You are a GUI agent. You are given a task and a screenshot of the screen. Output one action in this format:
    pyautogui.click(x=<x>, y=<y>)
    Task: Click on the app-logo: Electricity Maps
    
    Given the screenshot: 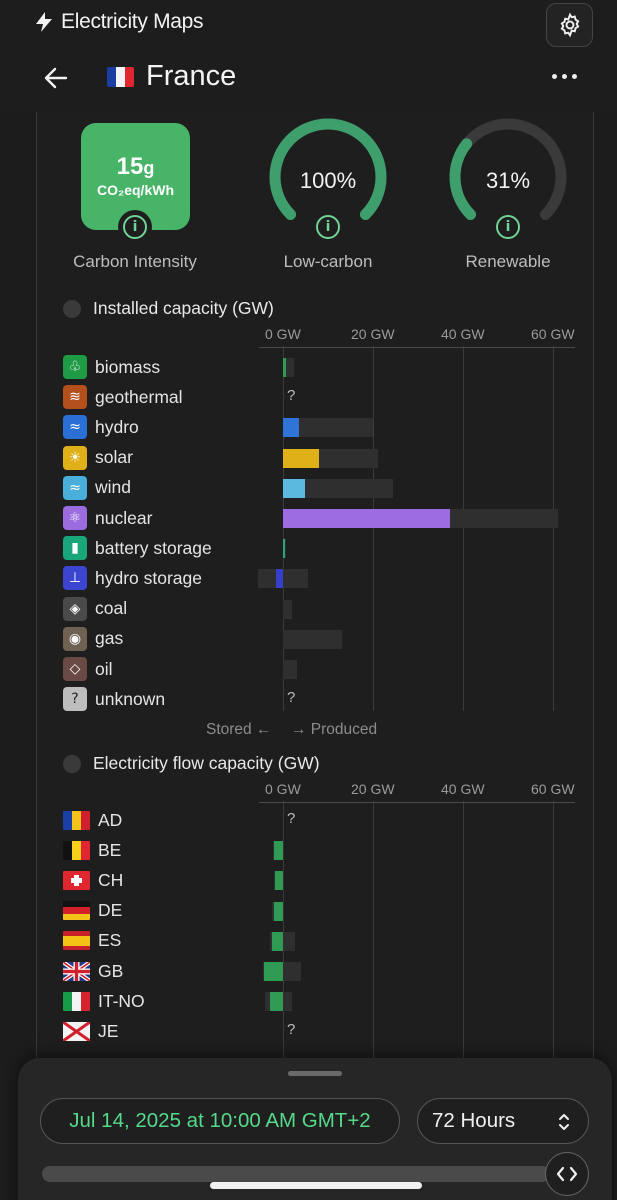 What is the action you would take?
    pyautogui.click(x=119, y=22)
    